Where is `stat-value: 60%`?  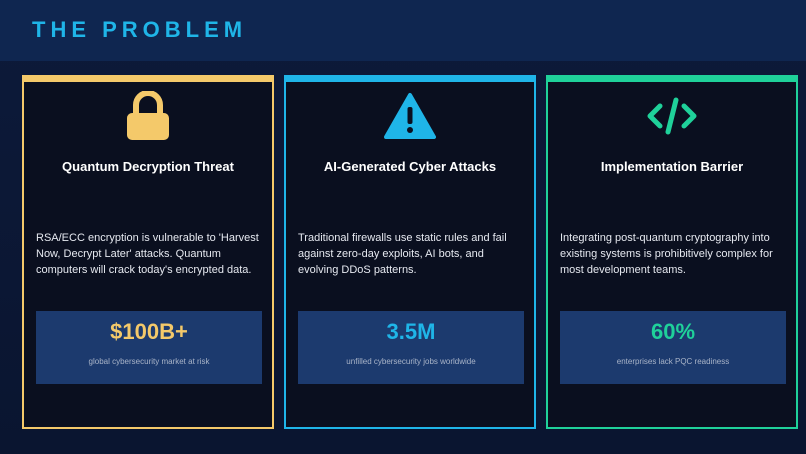 stat-value: 60% is located at coordinates (673, 331).